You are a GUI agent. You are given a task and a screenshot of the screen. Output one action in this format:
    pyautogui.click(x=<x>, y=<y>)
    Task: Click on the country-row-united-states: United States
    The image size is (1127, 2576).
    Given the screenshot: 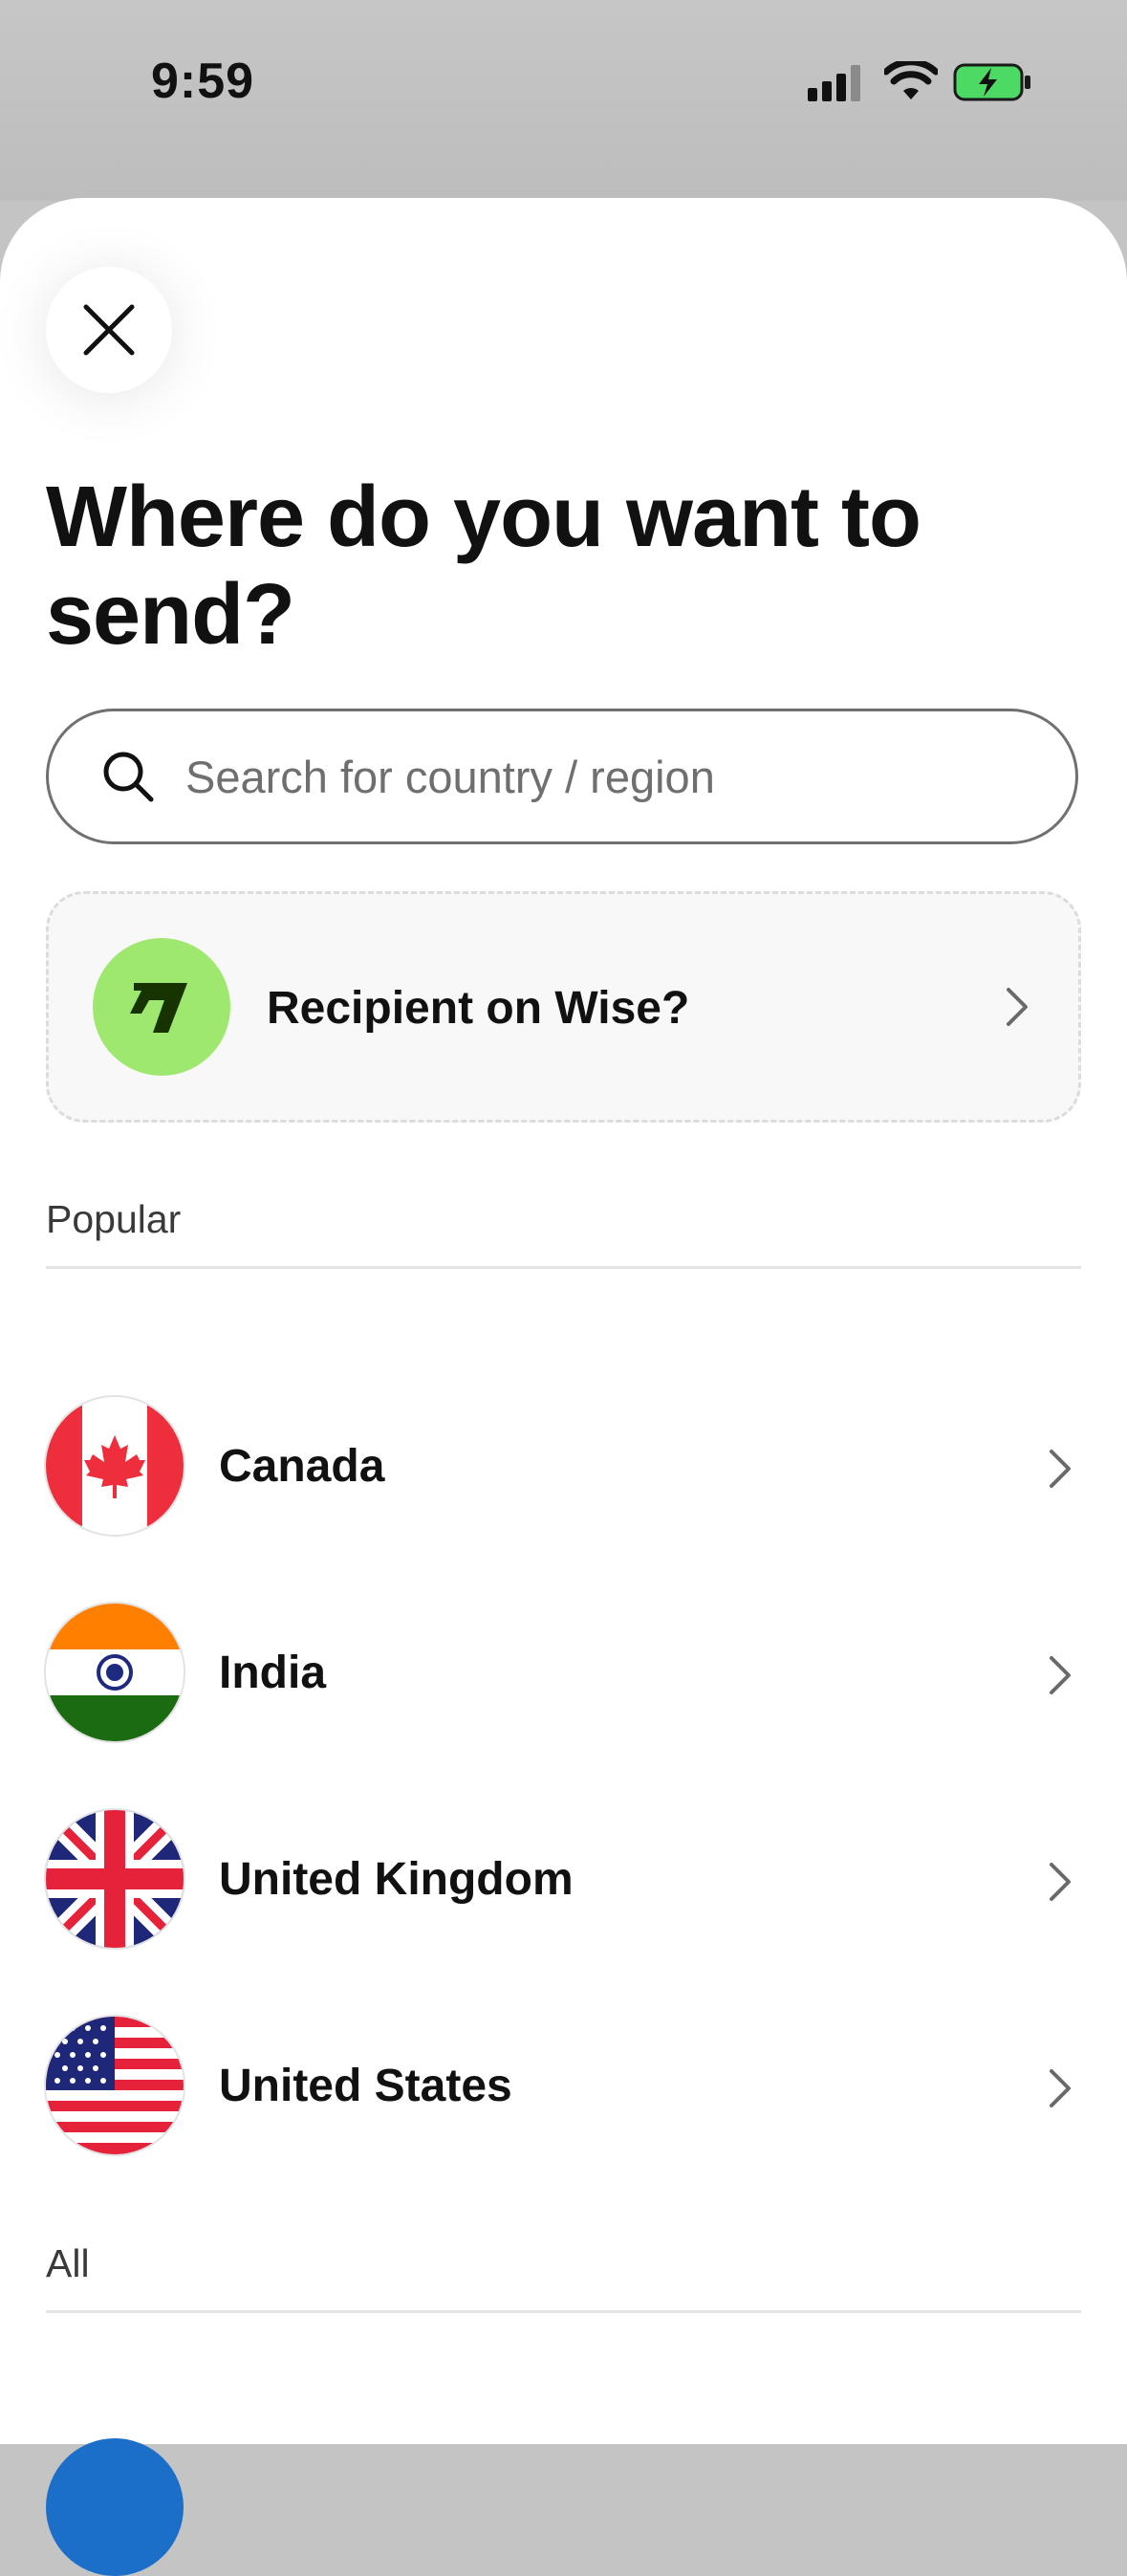 What is the action you would take?
    pyautogui.click(x=563, y=2085)
    